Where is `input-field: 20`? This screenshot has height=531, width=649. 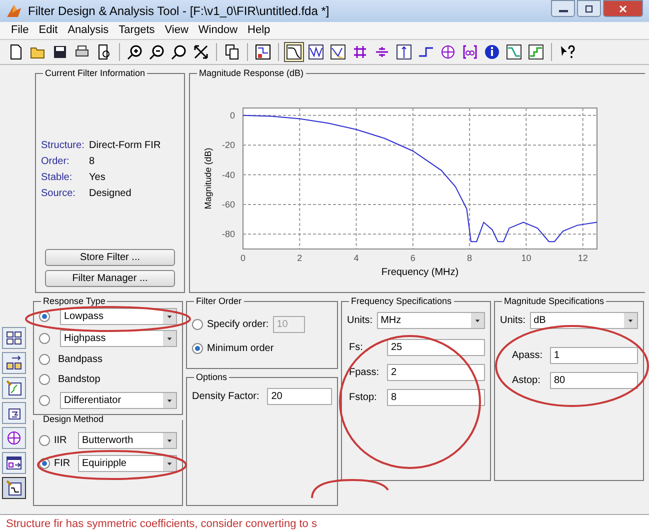
input-field: 20 is located at coordinates (299, 396).